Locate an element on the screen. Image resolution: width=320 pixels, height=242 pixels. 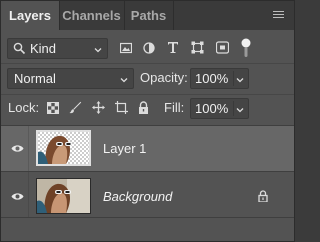
fill-label: Fill: is located at coordinates (174, 107).